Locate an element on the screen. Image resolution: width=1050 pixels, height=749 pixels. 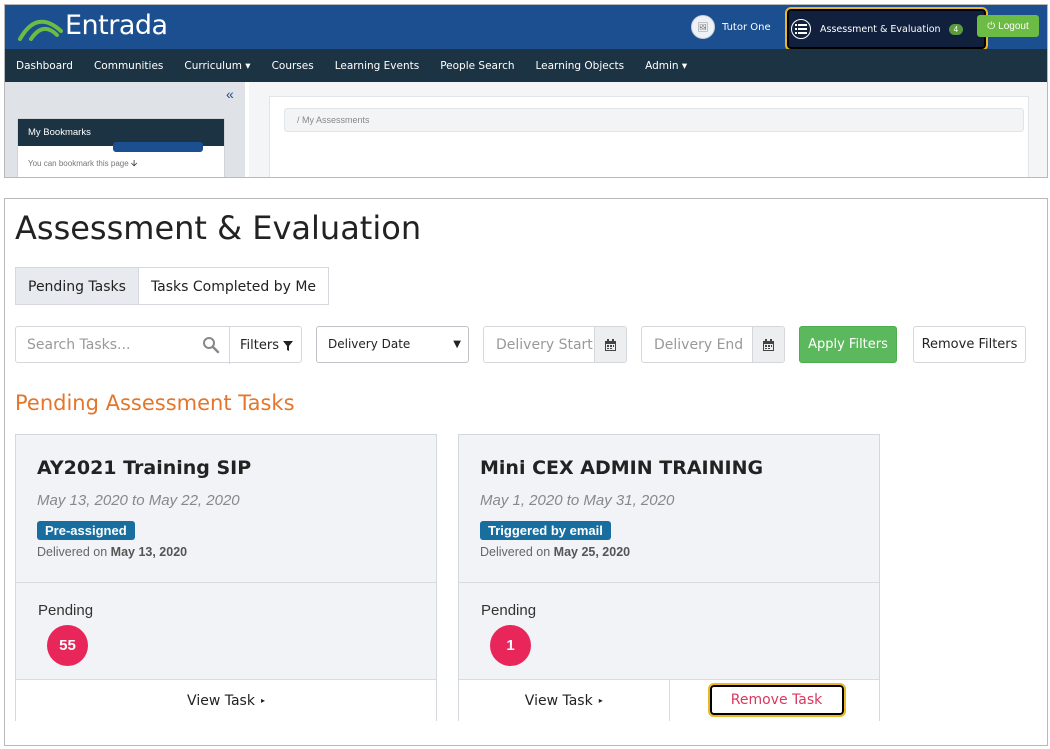
avatar: 🖼 is located at coordinates (703, 27).